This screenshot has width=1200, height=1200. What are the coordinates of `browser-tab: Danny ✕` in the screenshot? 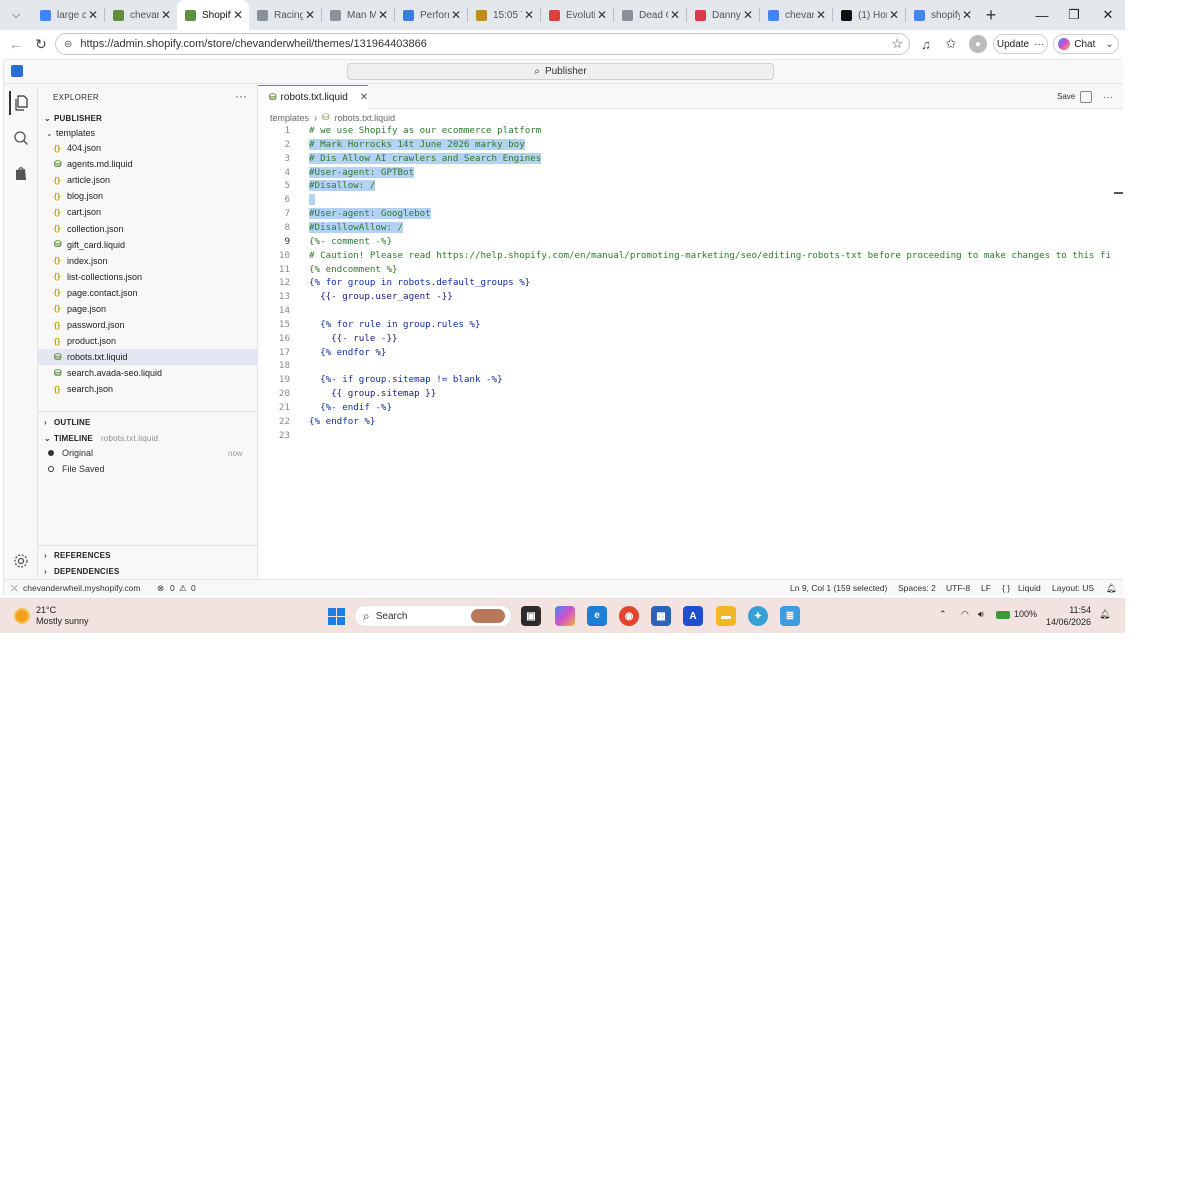 It's located at (723, 15).